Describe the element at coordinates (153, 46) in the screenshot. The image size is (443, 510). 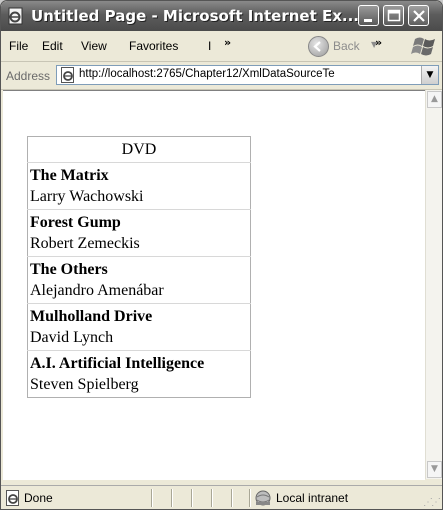
I see `menu-favorites: Favorites` at that location.